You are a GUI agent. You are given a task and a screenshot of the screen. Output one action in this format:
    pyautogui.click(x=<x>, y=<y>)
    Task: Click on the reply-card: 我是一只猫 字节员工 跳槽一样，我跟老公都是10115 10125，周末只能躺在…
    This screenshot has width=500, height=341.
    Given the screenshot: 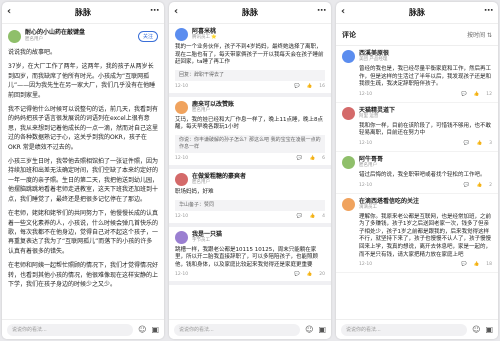 What is the action you would take?
    pyautogui.click(x=250, y=256)
    